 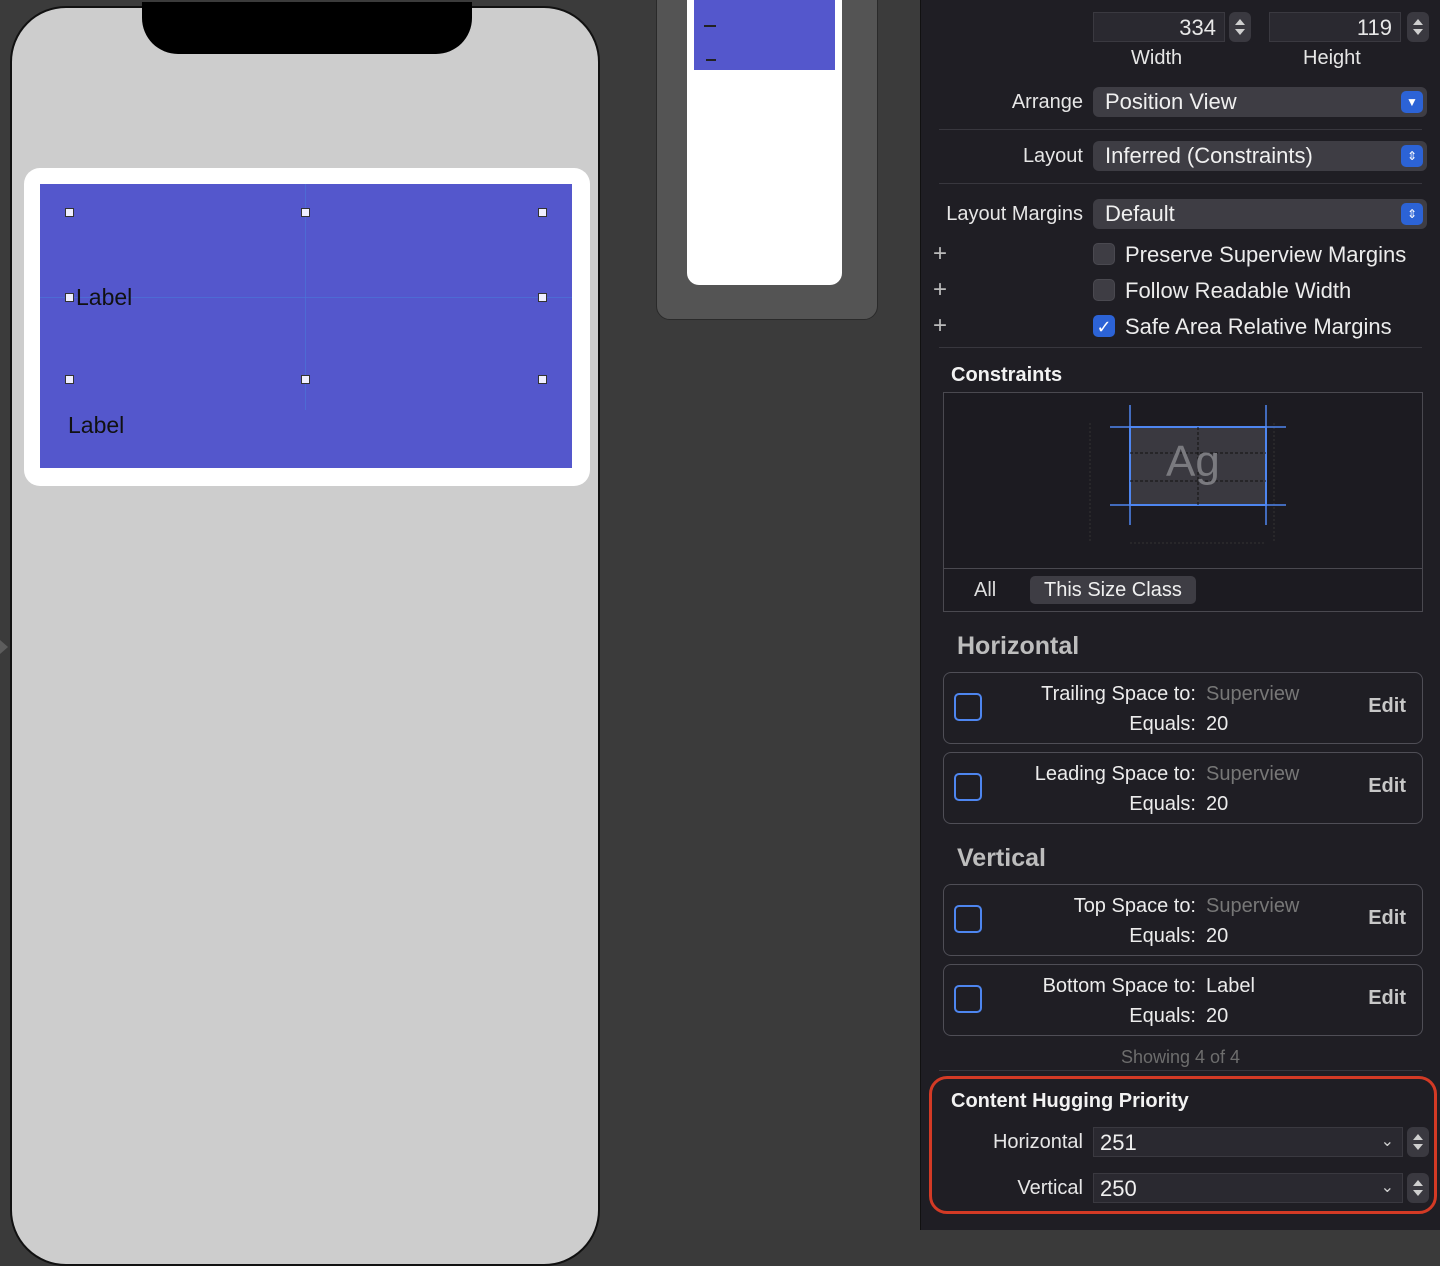 I want to click on follow-readable-width-checkbox, so click(x=1104, y=290).